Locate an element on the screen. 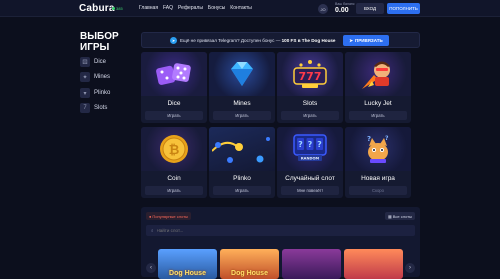  plinko-art-icon is located at coordinates (242, 149).